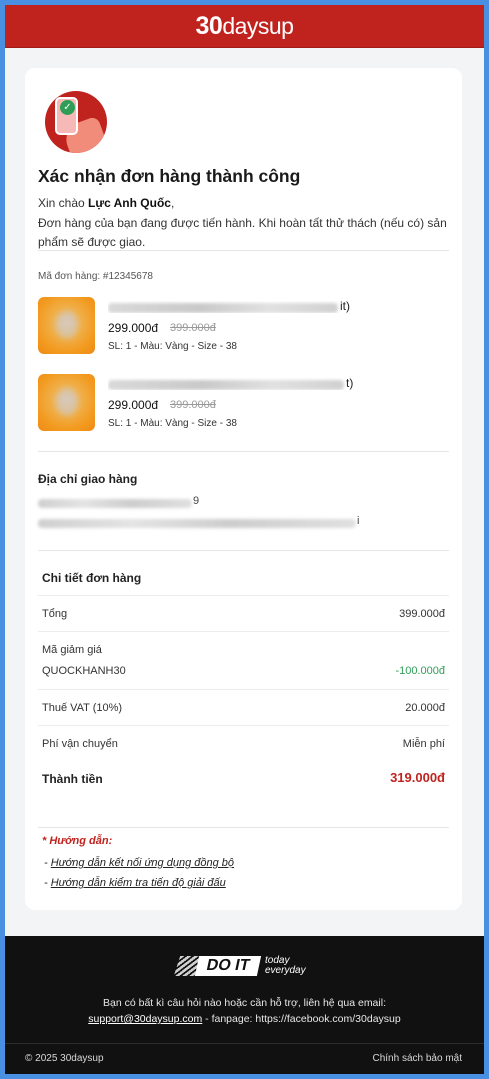 This screenshot has width=489, height=1079. I want to click on customer-name: Lực Anh Quốc, so click(129, 203).